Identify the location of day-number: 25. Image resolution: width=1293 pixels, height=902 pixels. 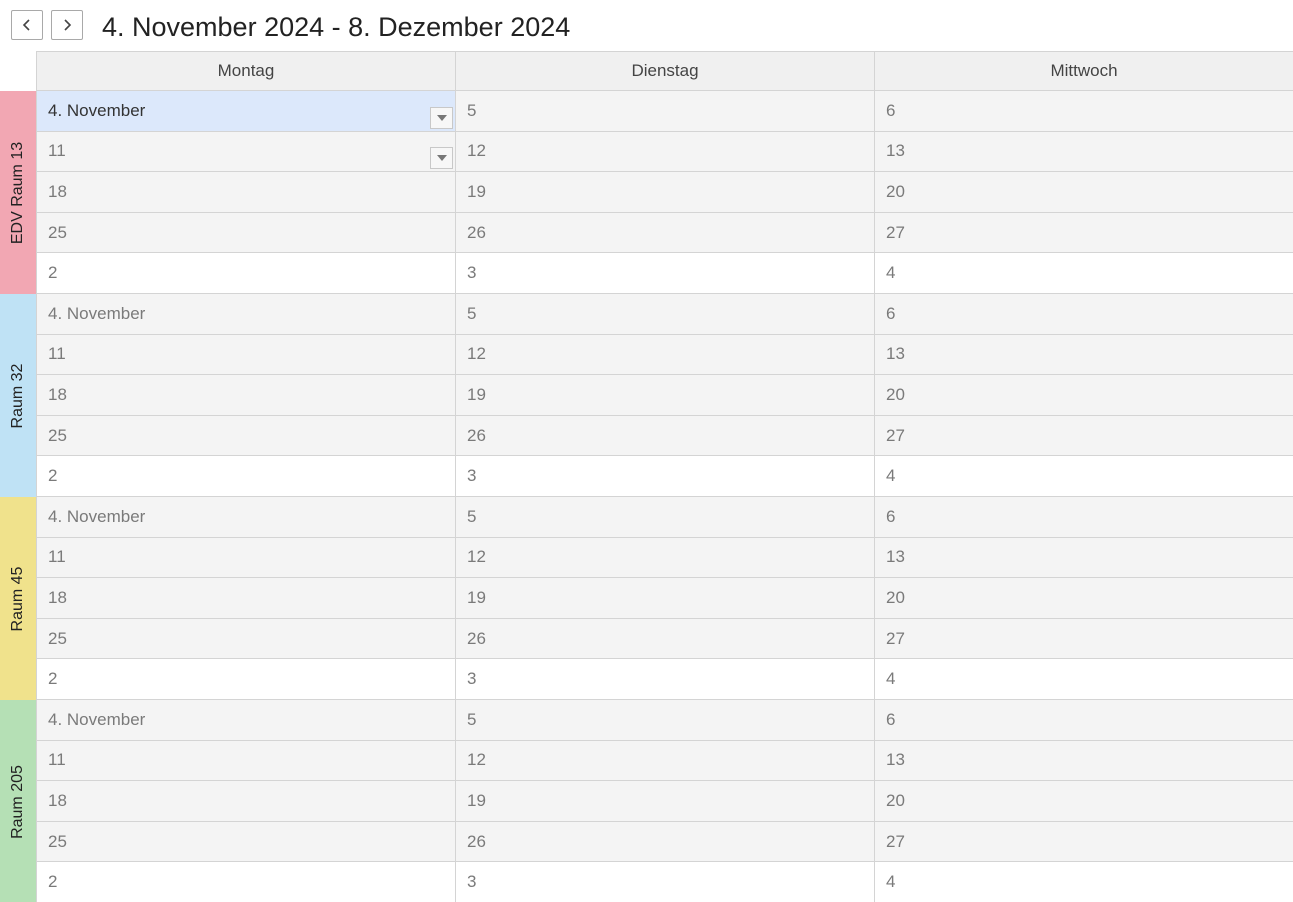
(57, 638).